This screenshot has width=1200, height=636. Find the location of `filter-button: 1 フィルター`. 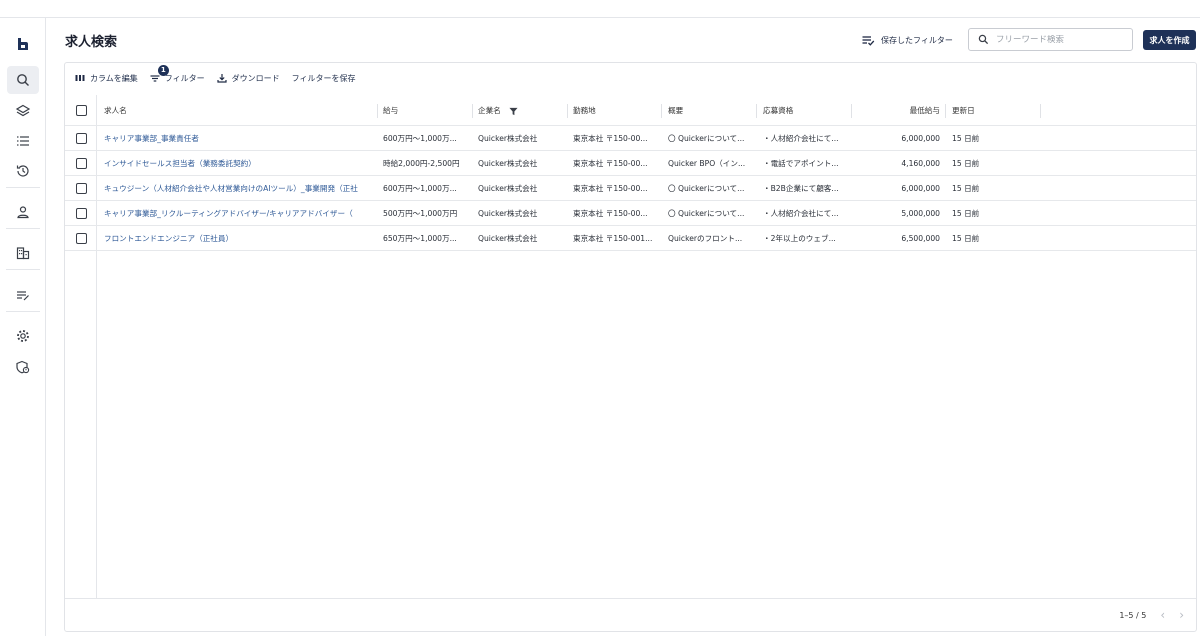

filter-button: 1 フィルター is located at coordinates (177, 74).